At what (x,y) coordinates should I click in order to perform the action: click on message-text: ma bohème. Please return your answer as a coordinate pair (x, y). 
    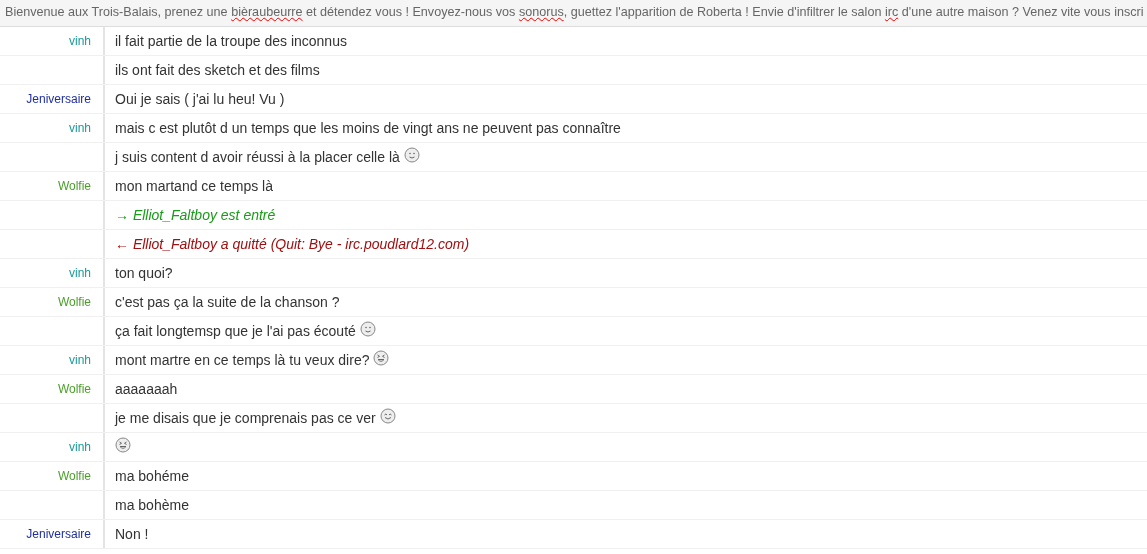
    Looking at the image, I should click on (152, 505).